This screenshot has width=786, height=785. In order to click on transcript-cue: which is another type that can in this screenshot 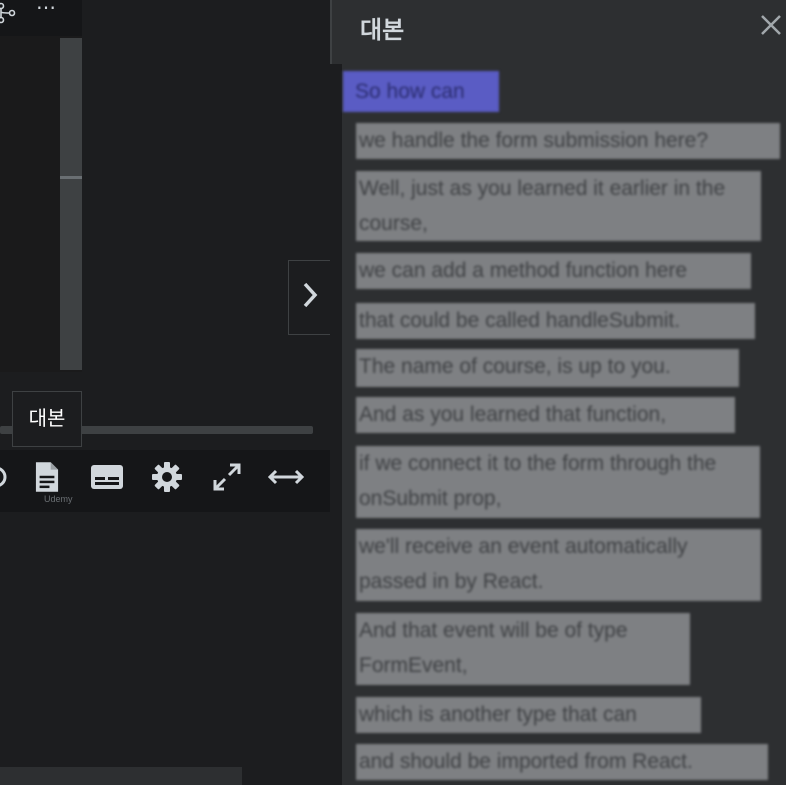, I will do `click(528, 715)`.